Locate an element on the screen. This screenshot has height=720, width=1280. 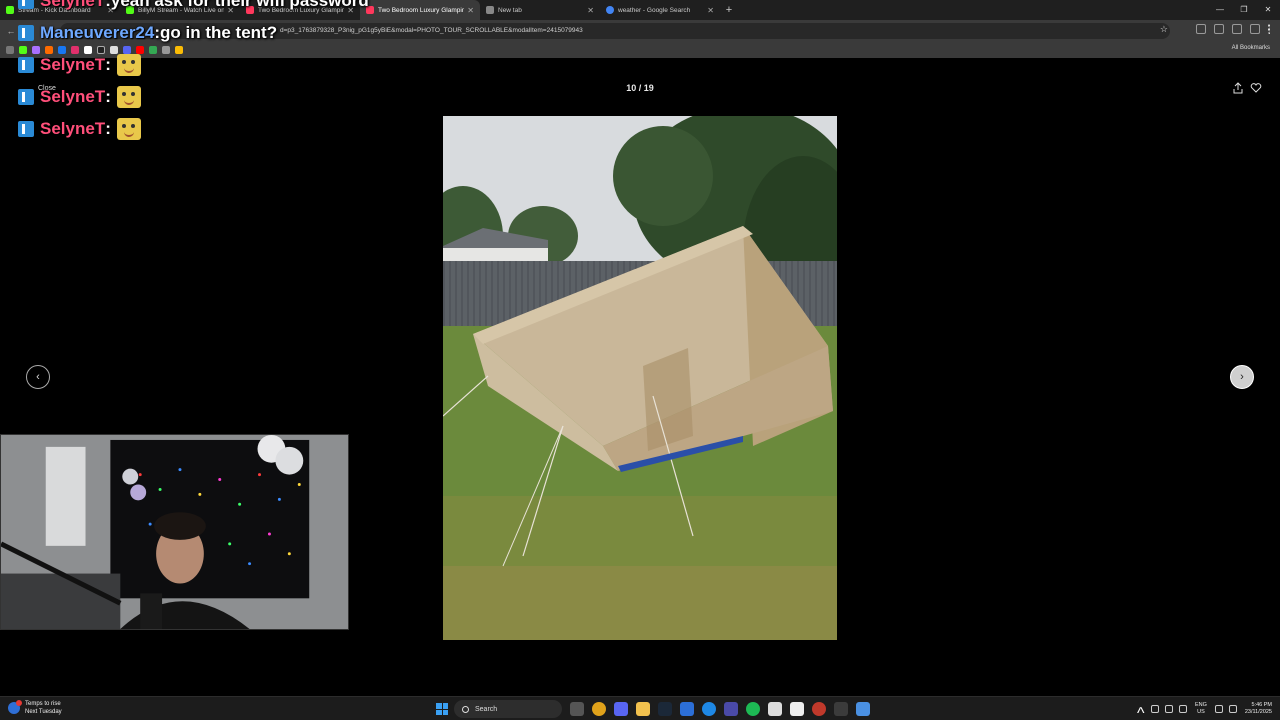
google-favicon-icon is located at coordinates (610, 10).